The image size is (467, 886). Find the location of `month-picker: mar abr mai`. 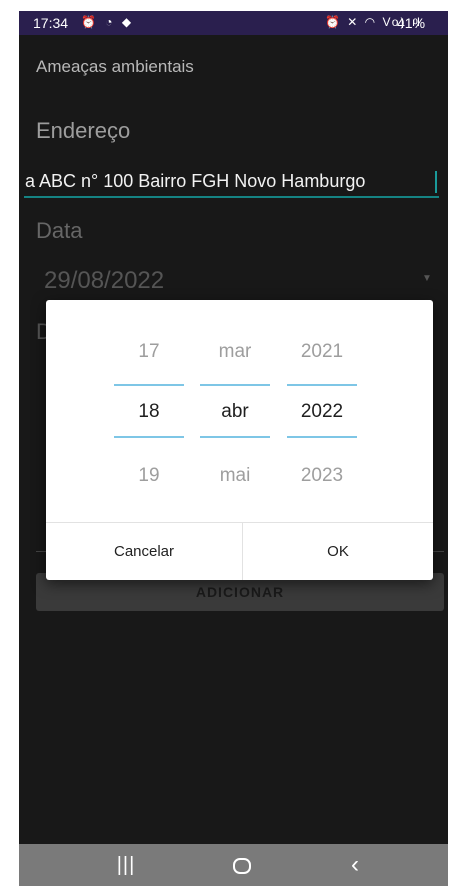

month-picker: mar abr mai is located at coordinates (235, 411).